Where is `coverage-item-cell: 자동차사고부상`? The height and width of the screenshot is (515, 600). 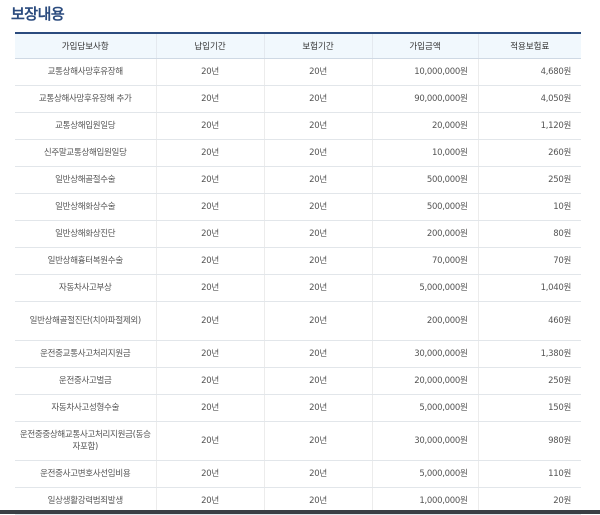 coverage-item-cell: 자동차사고부상 is located at coordinates (85, 288).